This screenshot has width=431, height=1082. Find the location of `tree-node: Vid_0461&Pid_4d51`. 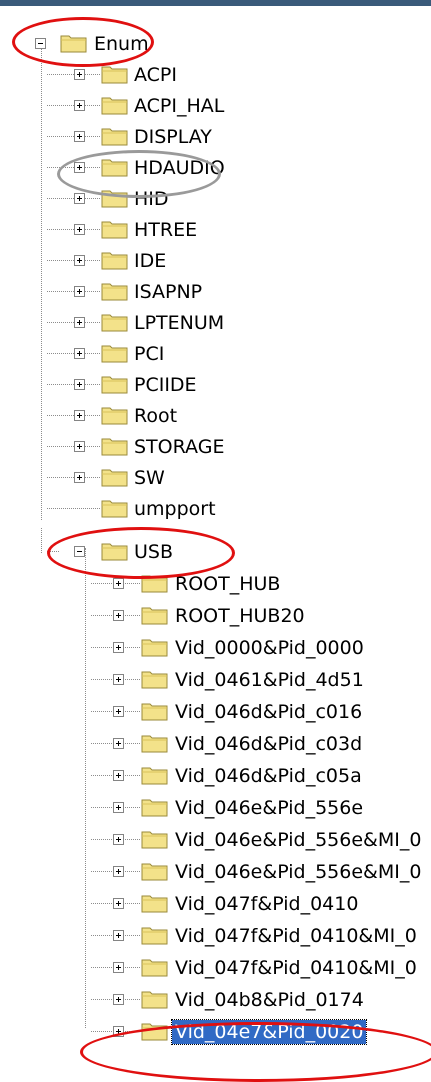

tree-node: Vid_0461&Pid_4d51 is located at coordinates (215, 681).